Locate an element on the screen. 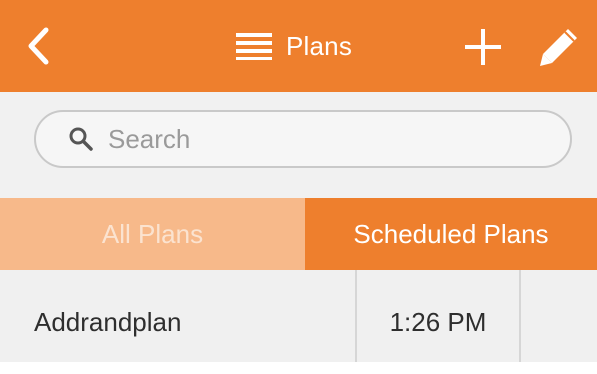  page-title: Plans is located at coordinates (319, 45).